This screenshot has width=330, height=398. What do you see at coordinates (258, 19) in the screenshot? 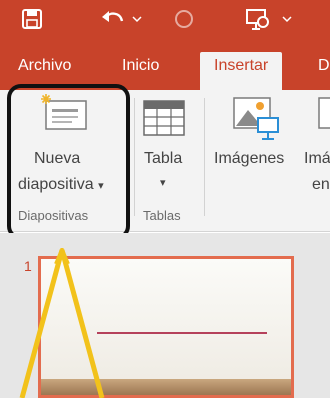
I see `presentation-start-icon` at bounding box center [258, 19].